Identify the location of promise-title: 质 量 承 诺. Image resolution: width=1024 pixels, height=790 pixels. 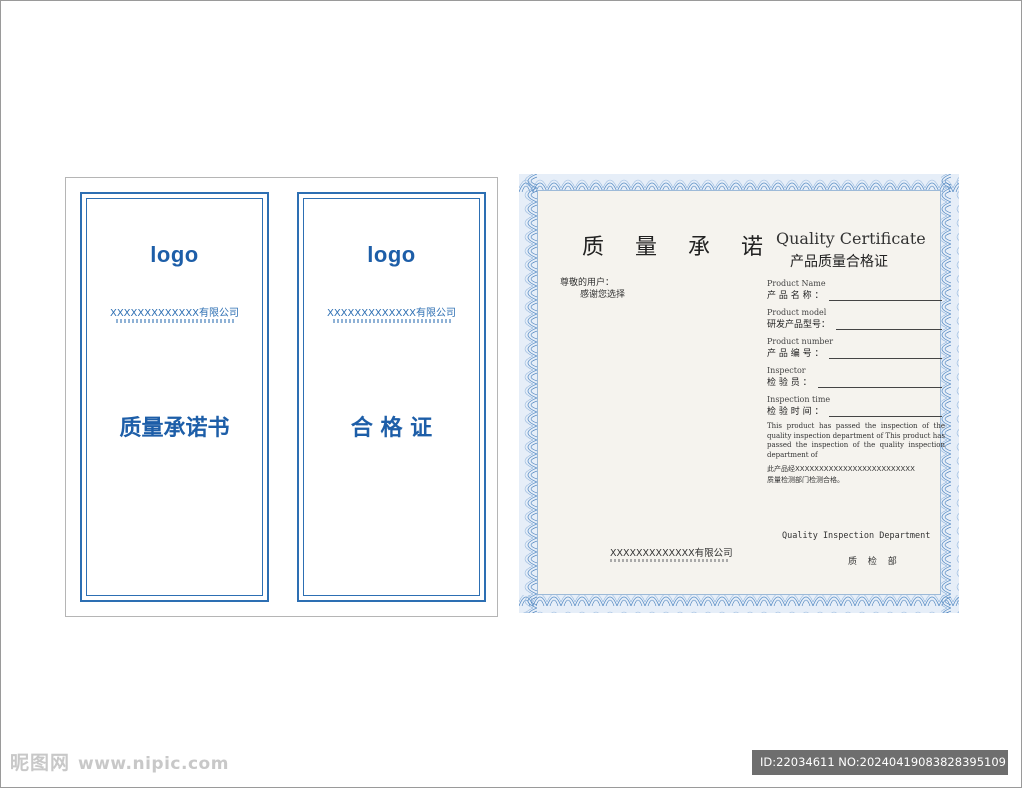
(678, 247).